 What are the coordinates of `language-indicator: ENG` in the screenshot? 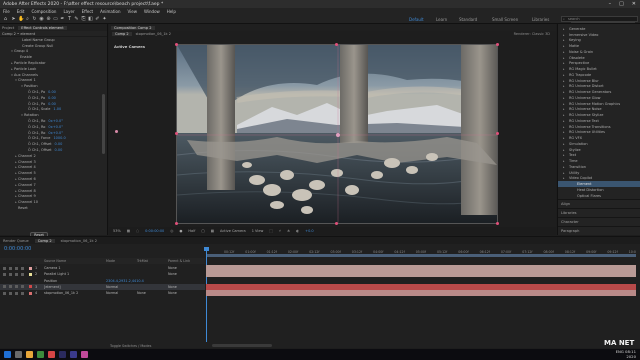 It's located at (620, 351).